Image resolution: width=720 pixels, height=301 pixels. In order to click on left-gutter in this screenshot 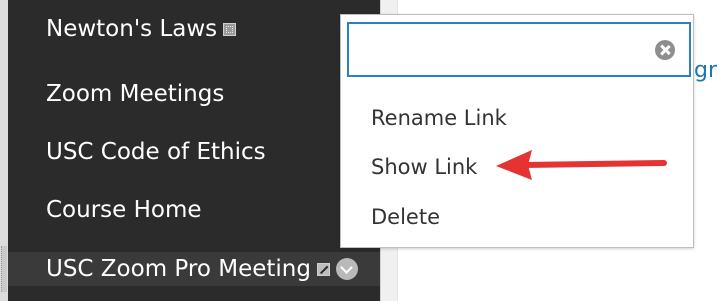, I will do `click(4, 150)`.